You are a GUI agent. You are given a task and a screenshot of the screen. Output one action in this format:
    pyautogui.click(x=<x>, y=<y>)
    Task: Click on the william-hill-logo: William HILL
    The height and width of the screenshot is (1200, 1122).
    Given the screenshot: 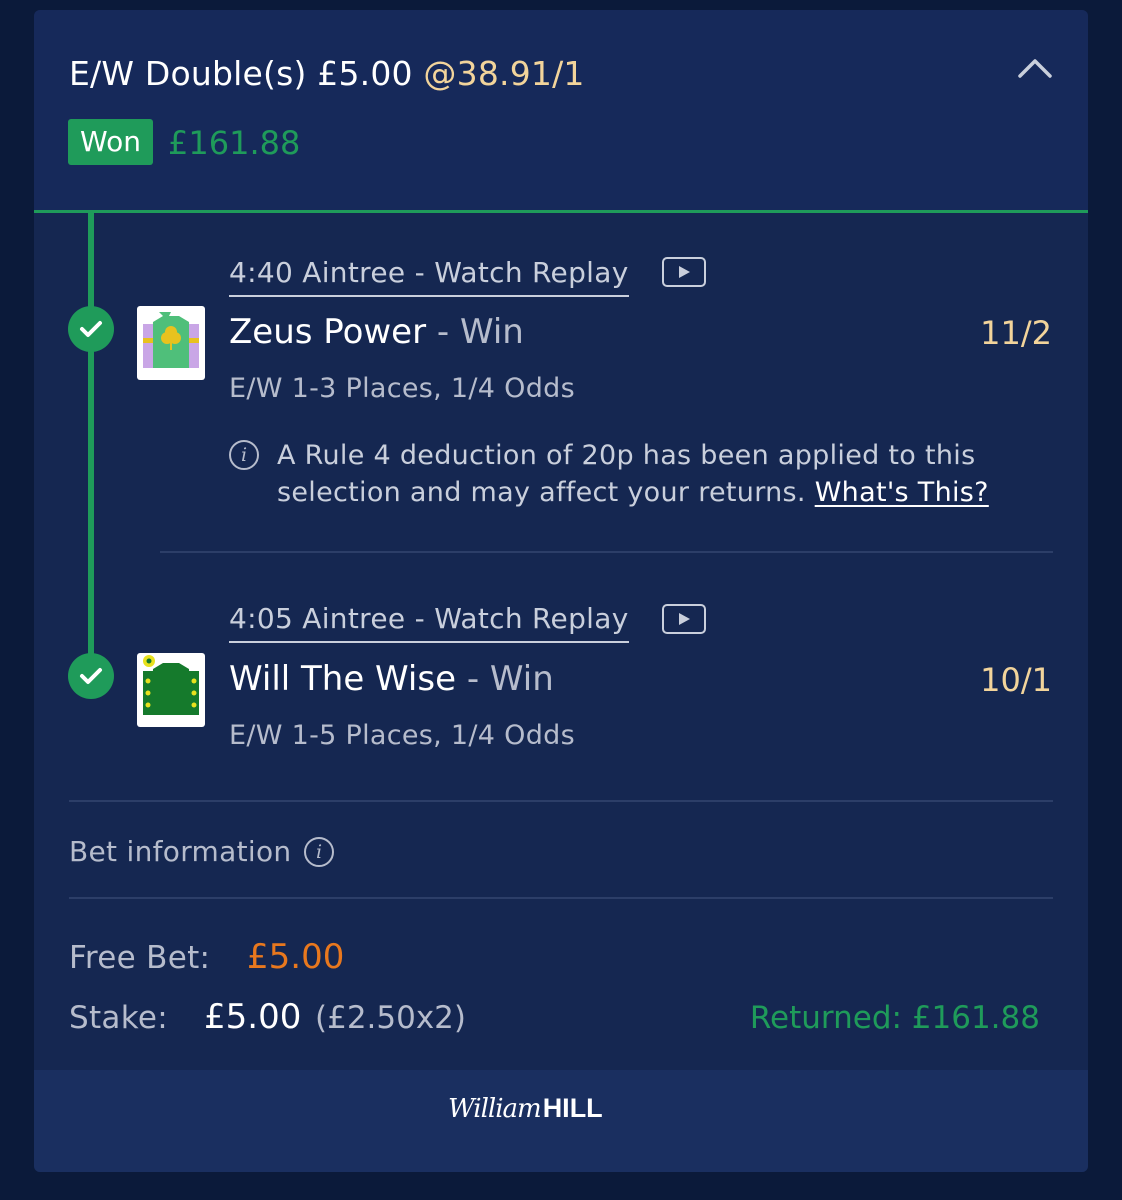 What is the action you would take?
    pyautogui.click(x=525, y=1108)
    